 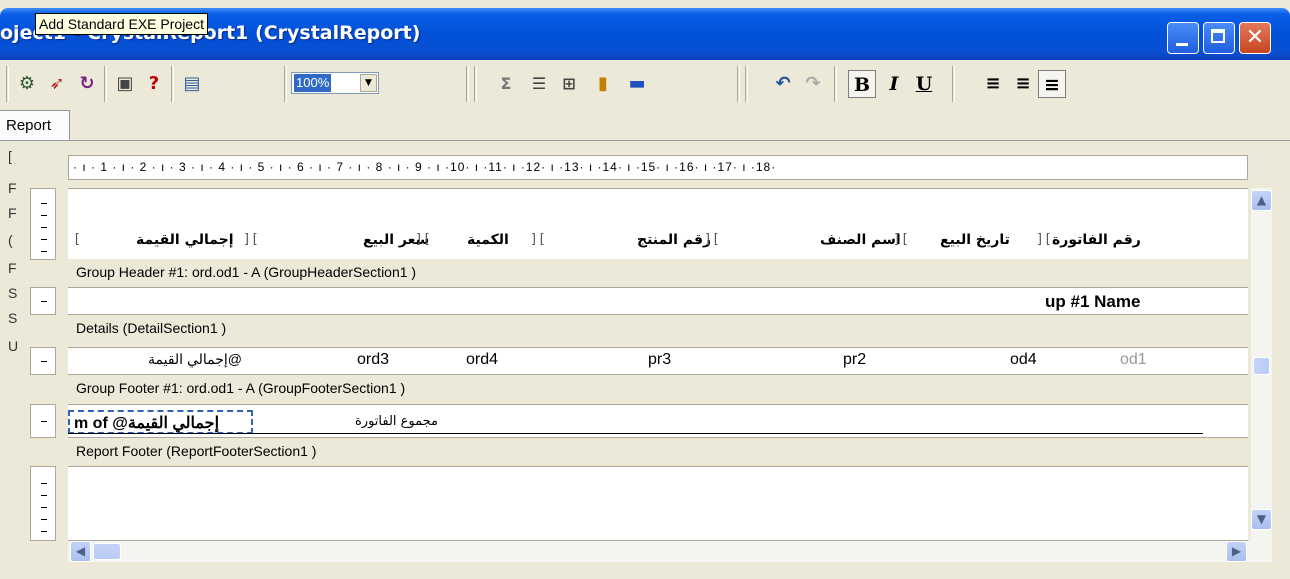 I want to click on page-header-section, so click(x=658, y=224).